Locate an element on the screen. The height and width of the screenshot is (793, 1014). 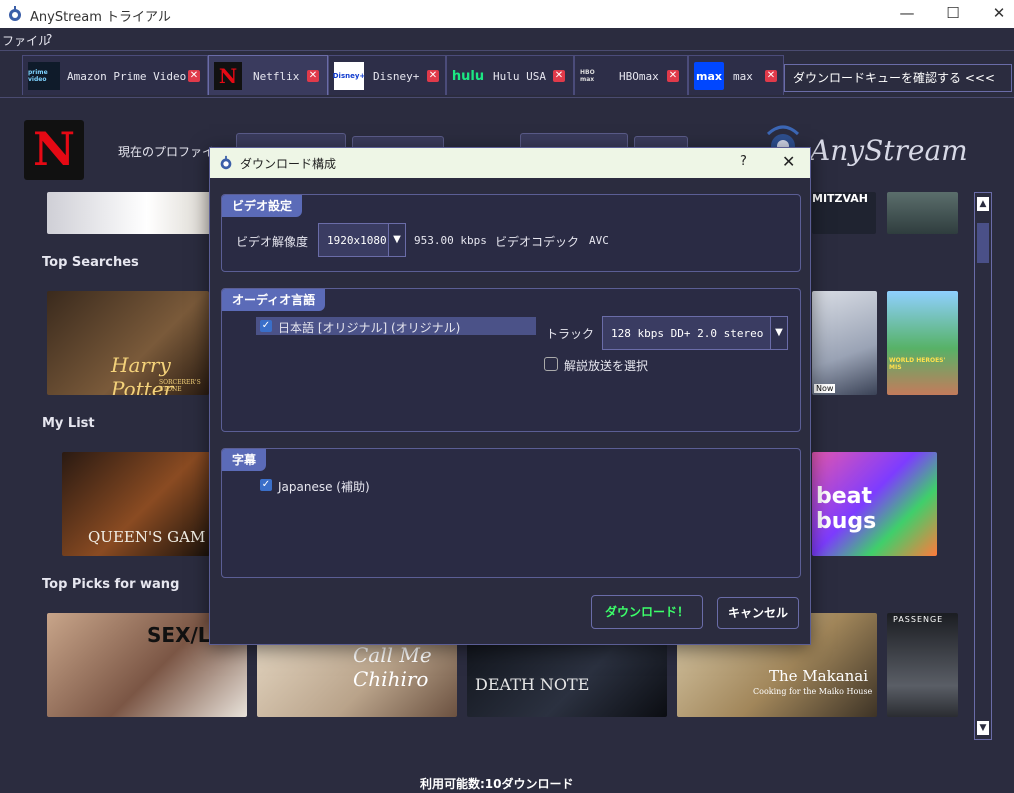
group-title: 字幕 is located at coordinates (244, 460).